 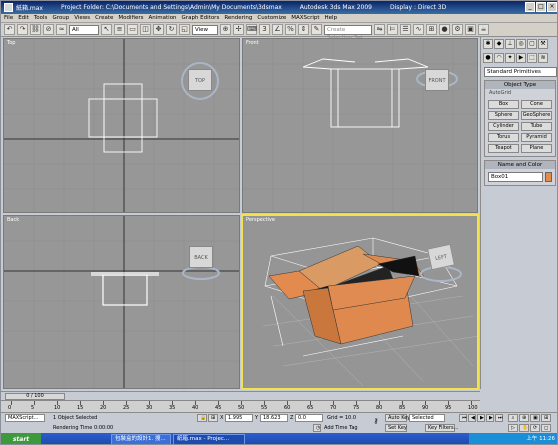 I want to click on cameras-icon: ▶, so click(x=521, y=58).